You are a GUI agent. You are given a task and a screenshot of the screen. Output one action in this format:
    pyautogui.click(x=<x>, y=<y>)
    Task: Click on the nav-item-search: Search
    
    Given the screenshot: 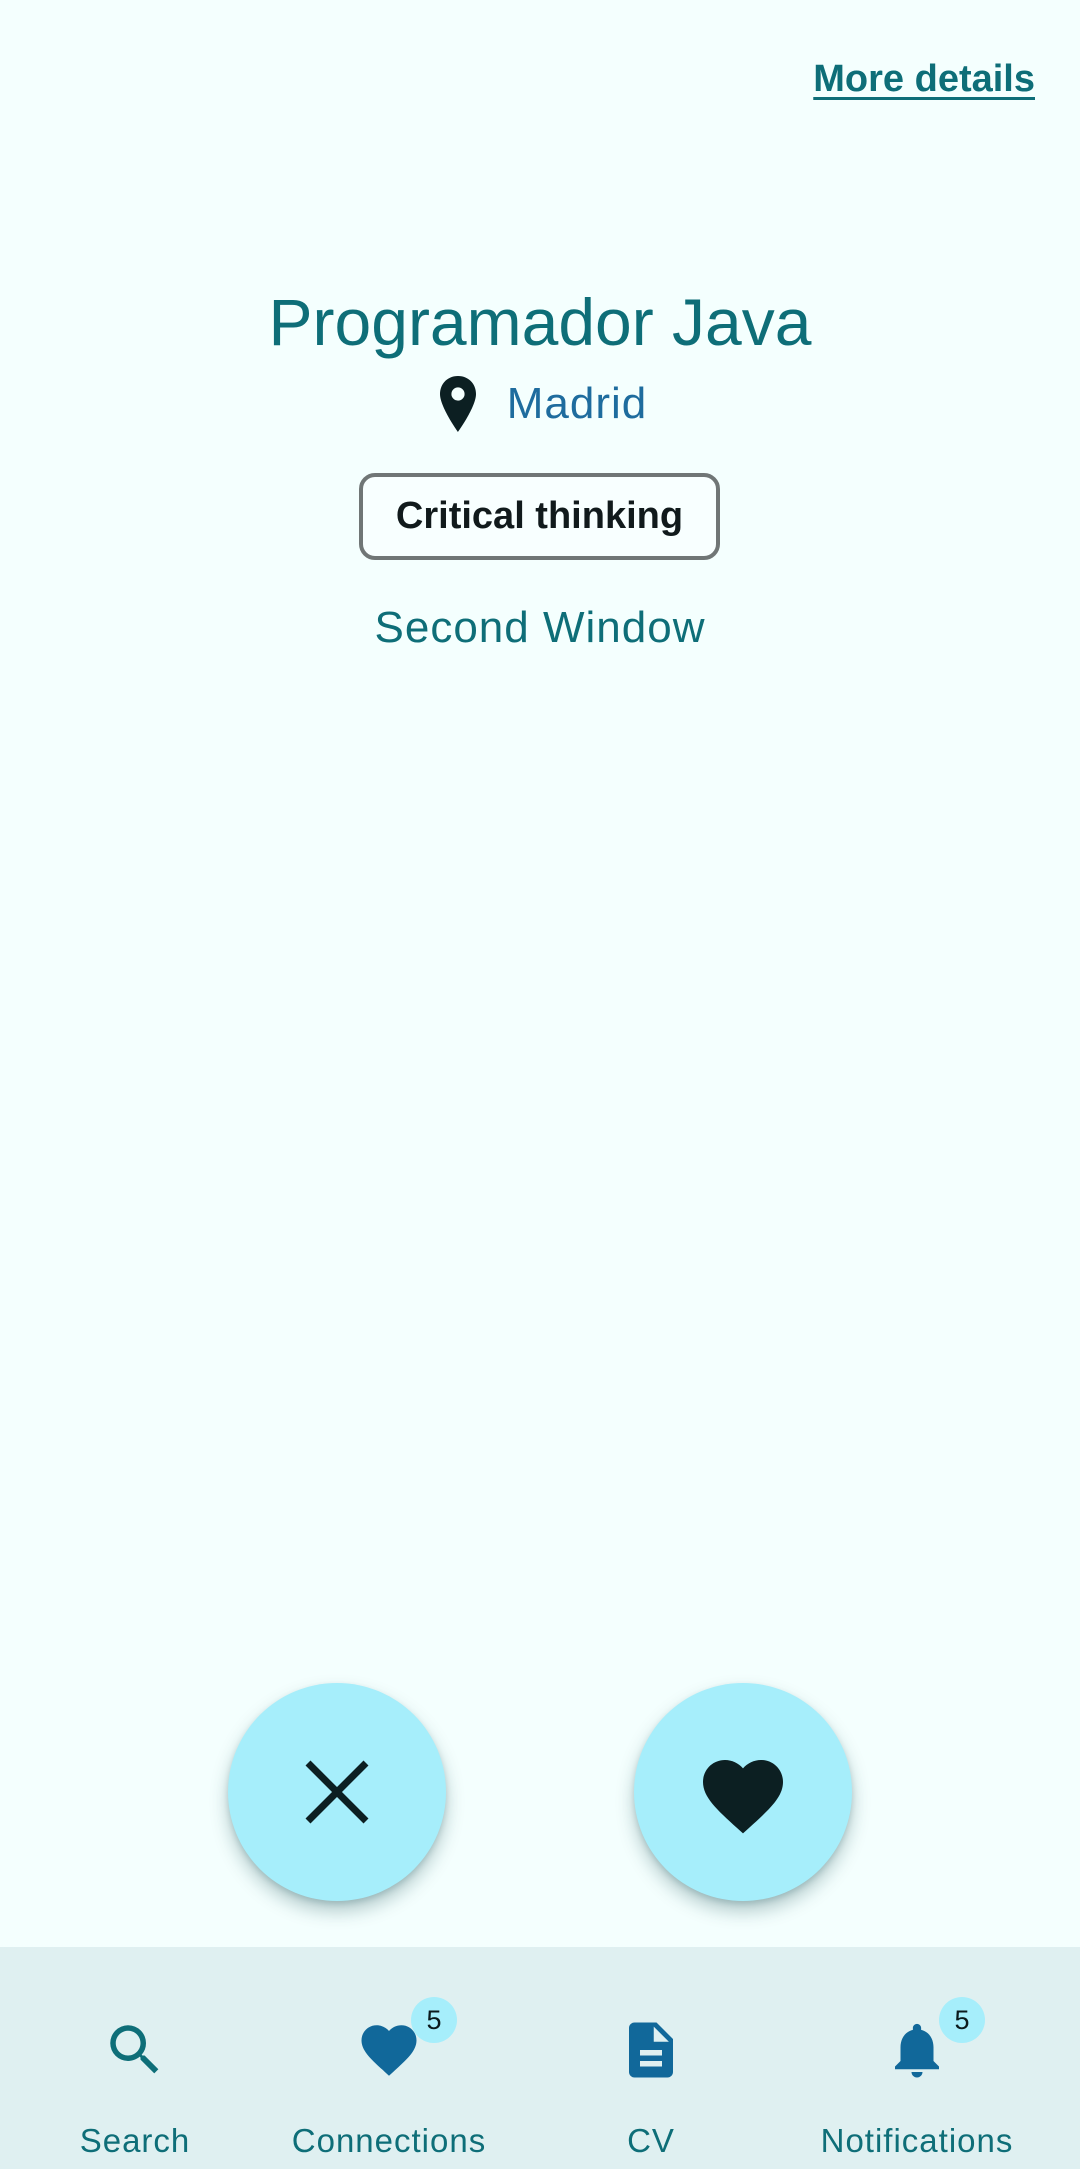 What is the action you would take?
    pyautogui.click(x=135, y=2058)
    